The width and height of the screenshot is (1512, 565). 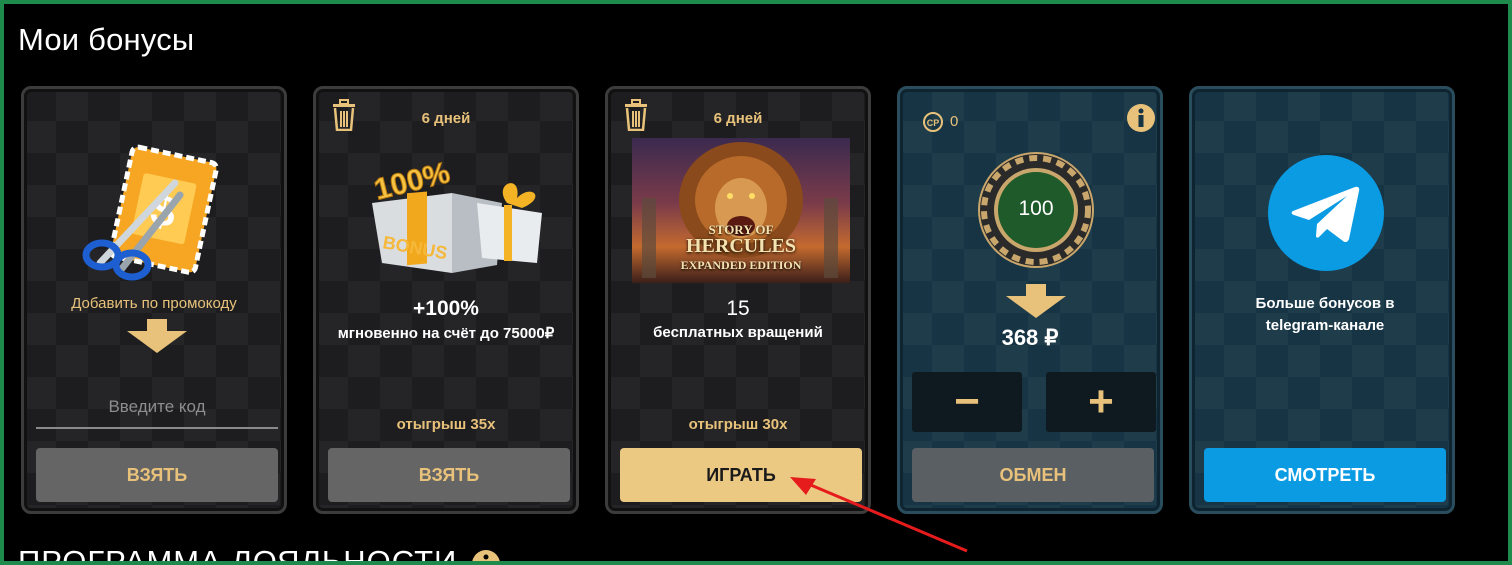 What do you see at coordinates (741, 265) in the screenshot?
I see `game-title-line3: EXPANDED EDITION` at bounding box center [741, 265].